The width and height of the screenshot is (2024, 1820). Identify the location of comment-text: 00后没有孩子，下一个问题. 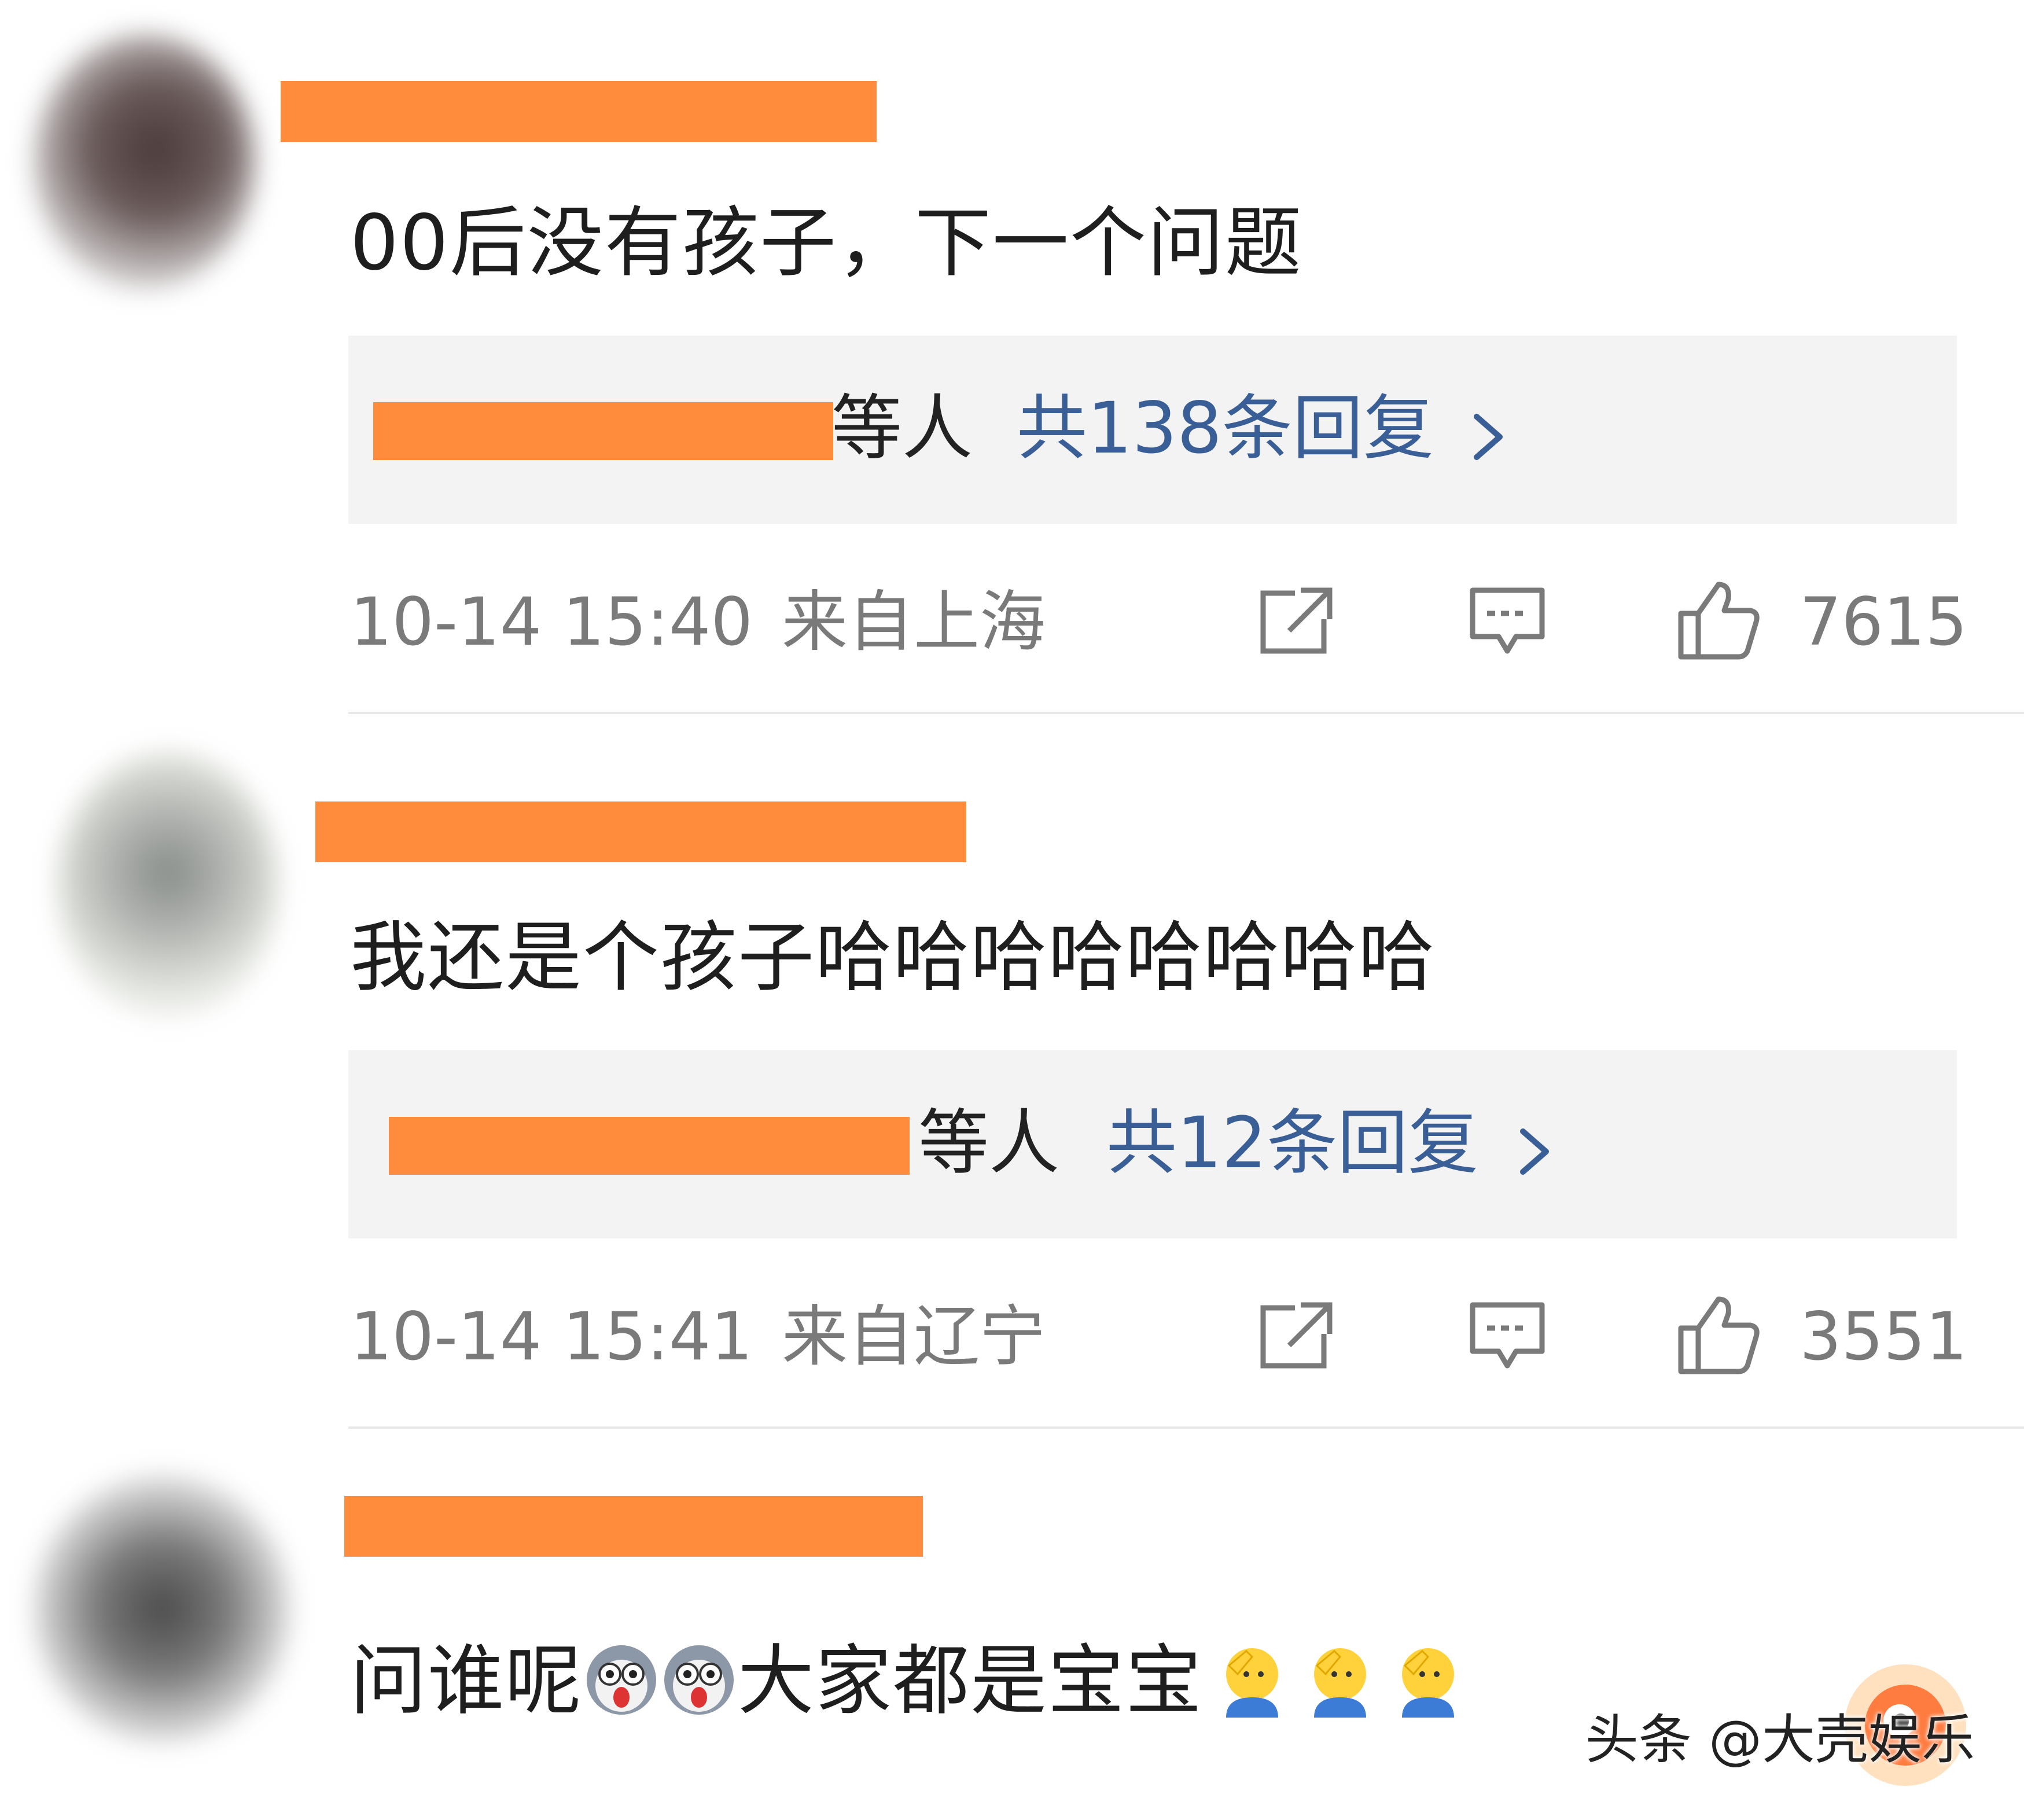
(826, 243).